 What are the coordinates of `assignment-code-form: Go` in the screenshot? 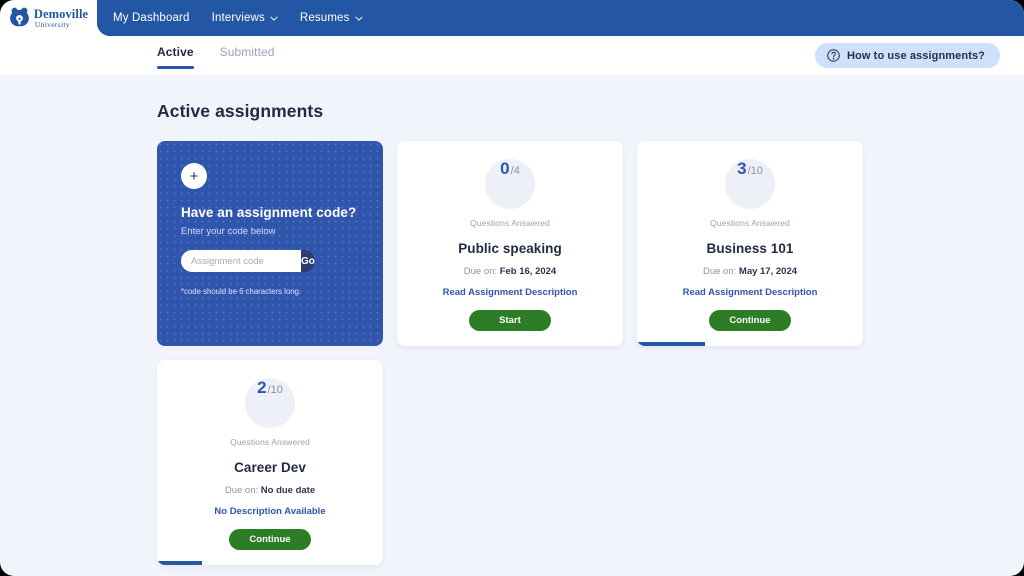 It's located at (248, 261).